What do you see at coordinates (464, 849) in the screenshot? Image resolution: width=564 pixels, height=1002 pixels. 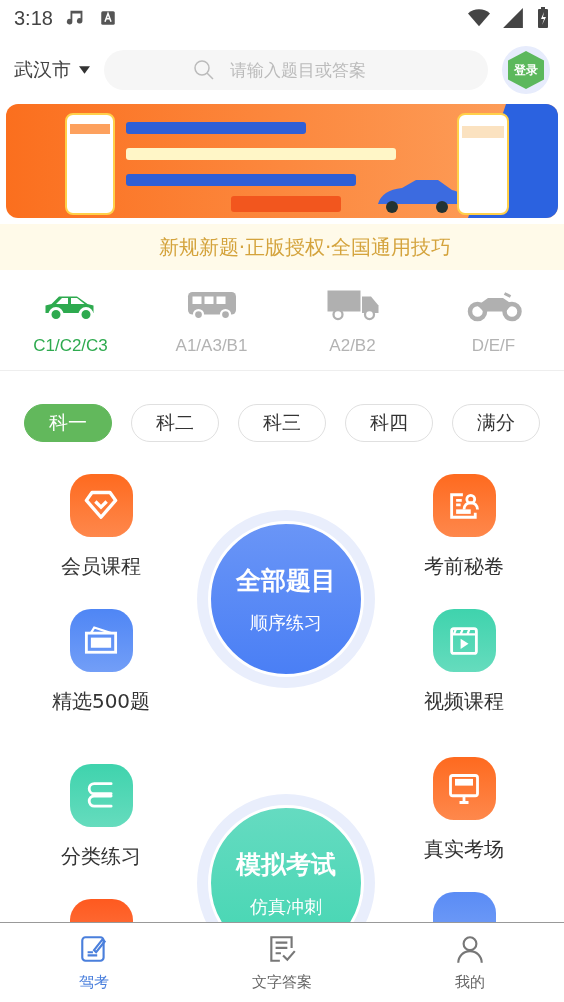 I see `feature-label: 真实考场` at bounding box center [464, 849].